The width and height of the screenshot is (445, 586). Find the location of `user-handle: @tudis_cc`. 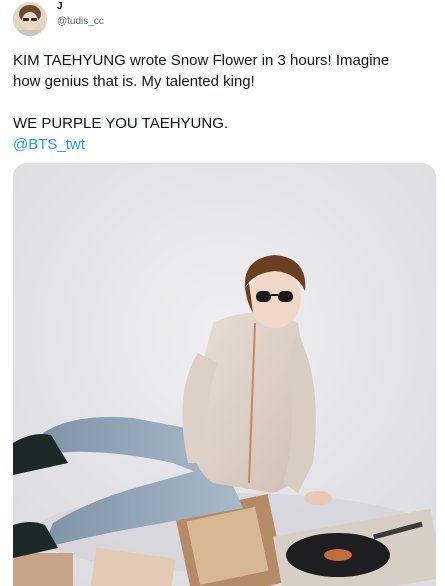

user-handle: @tudis_cc is located at coordinates (80, 21).